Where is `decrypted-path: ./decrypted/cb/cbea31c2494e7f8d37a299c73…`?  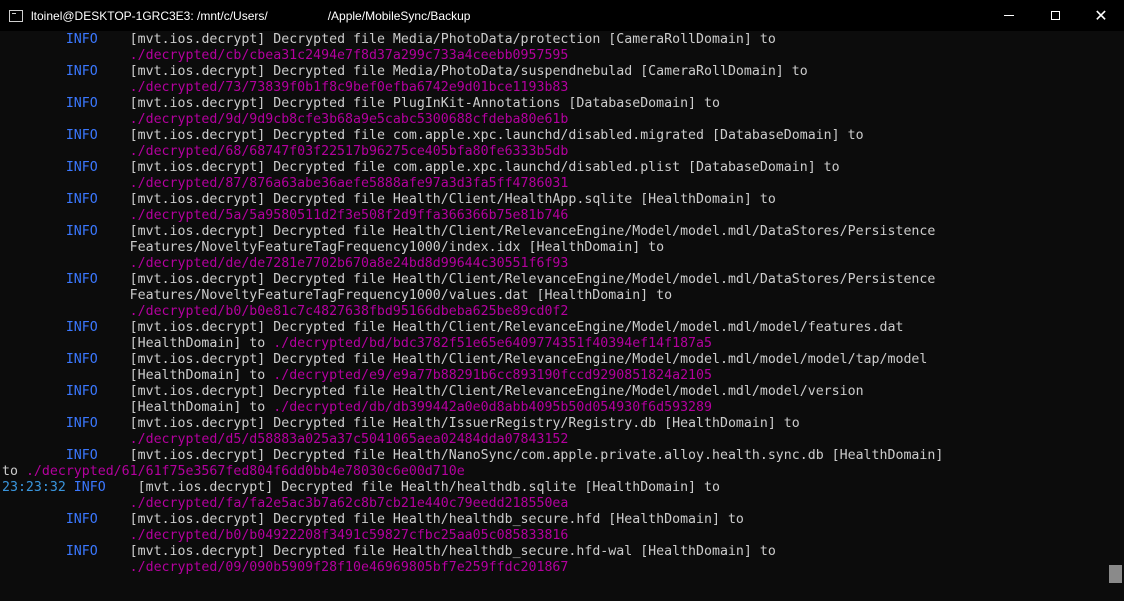
decrypted-path: ./decrypted/cb/cbea31c2494e7f8d37a299c73… is located at coordinates (349, 55).